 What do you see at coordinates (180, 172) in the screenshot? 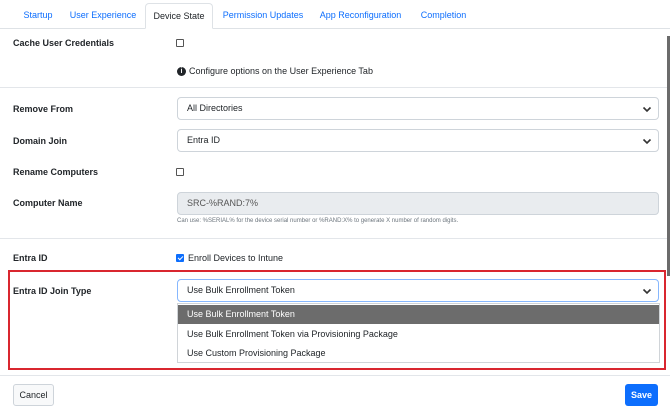
I see `rename-computers-checkbox` at bounding box center [180, 172].